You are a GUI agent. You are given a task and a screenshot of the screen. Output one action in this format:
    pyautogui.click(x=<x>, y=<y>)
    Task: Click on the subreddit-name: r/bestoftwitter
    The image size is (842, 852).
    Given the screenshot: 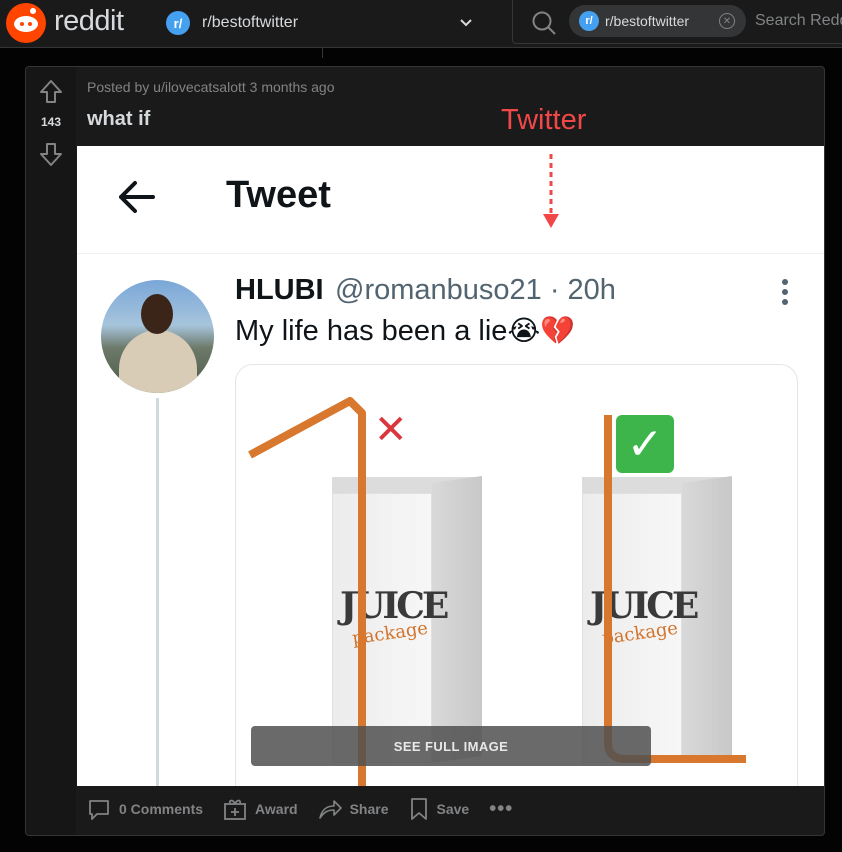 What is the action you would take?
    pyautogui.click(x=250, y=22)
    